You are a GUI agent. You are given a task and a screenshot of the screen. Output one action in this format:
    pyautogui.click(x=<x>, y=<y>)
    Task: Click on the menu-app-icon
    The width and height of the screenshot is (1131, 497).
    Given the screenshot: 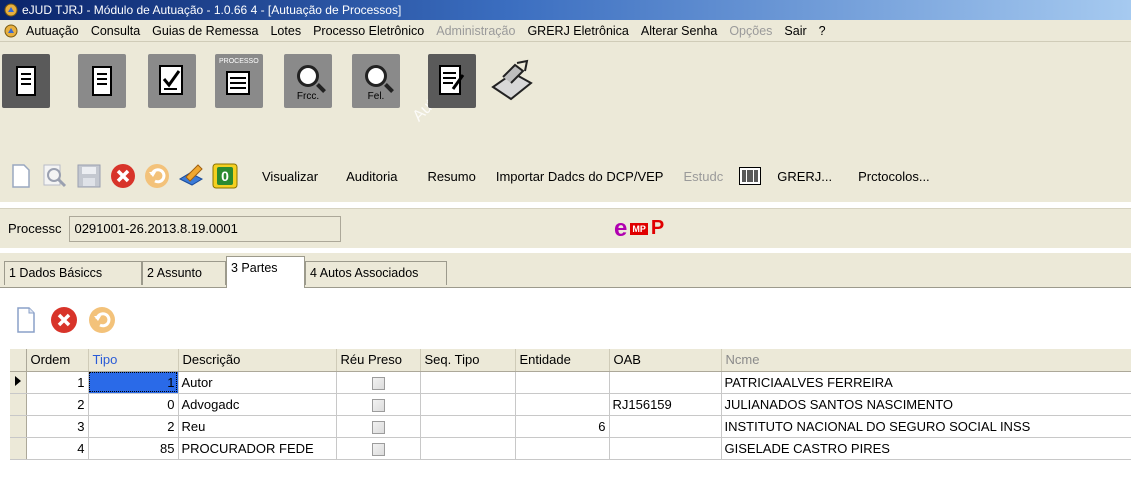 What is the action you would take?
    pyautogui.click(x=11, y=31)
    